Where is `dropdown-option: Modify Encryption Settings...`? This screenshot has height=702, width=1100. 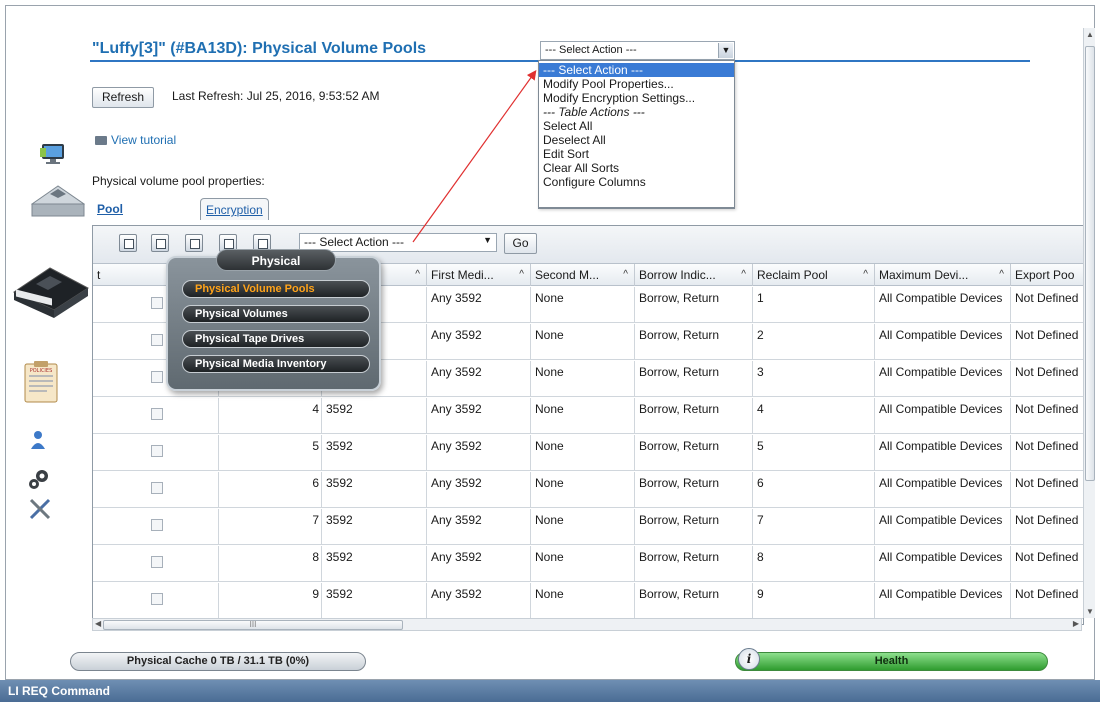 dropdown-option: Modify Encryption Settings... is located at coordinates (636, 98).